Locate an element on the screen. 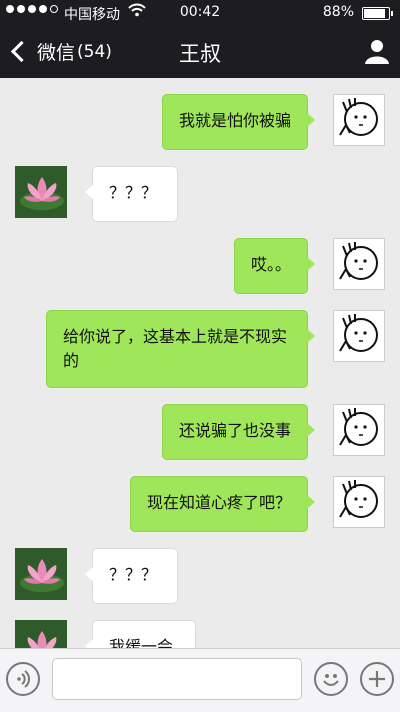  message-text: 我缓一会 is located at coordinates (141, 642).